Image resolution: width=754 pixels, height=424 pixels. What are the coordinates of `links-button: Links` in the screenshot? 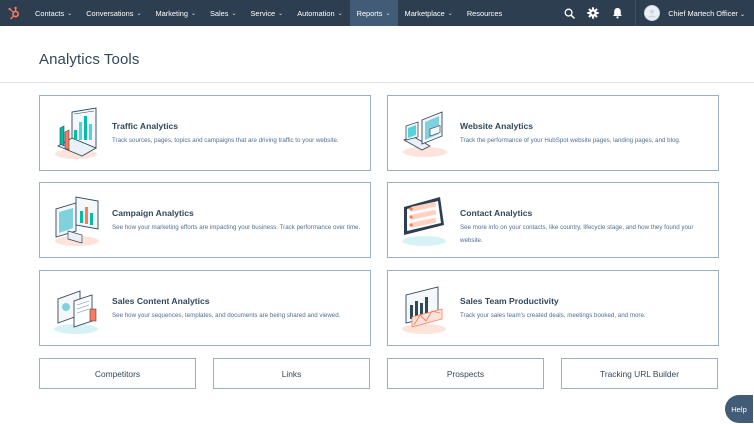 It's located at (291, 373).